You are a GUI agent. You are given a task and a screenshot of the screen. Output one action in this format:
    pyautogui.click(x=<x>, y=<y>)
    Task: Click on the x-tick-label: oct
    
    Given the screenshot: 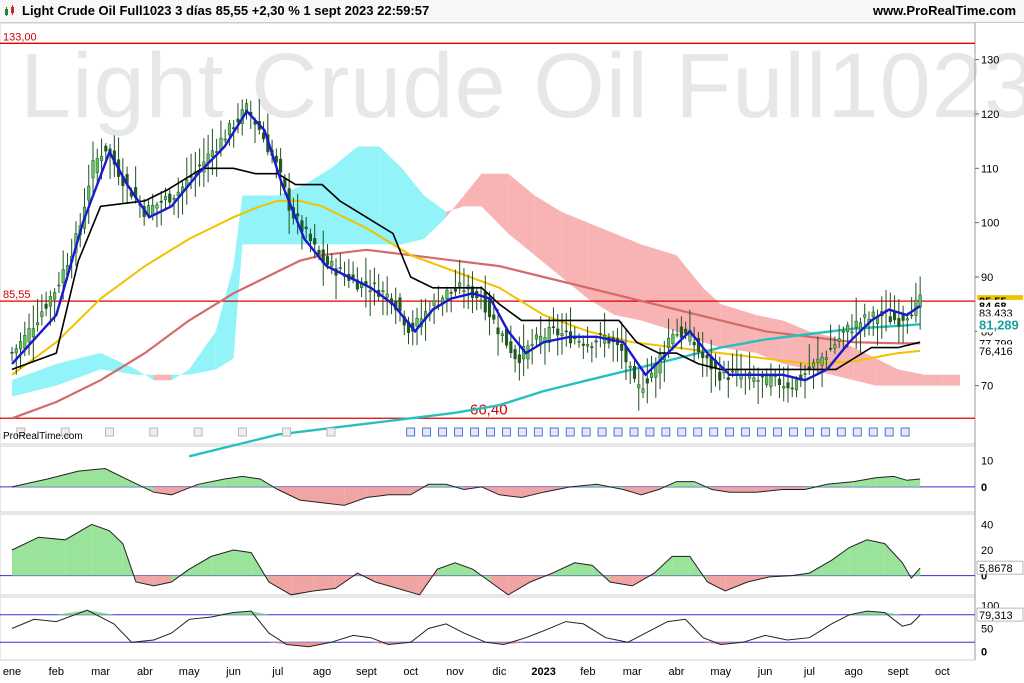 What is the action you would take?
    pyautogui.click(x=410, y=672)
    